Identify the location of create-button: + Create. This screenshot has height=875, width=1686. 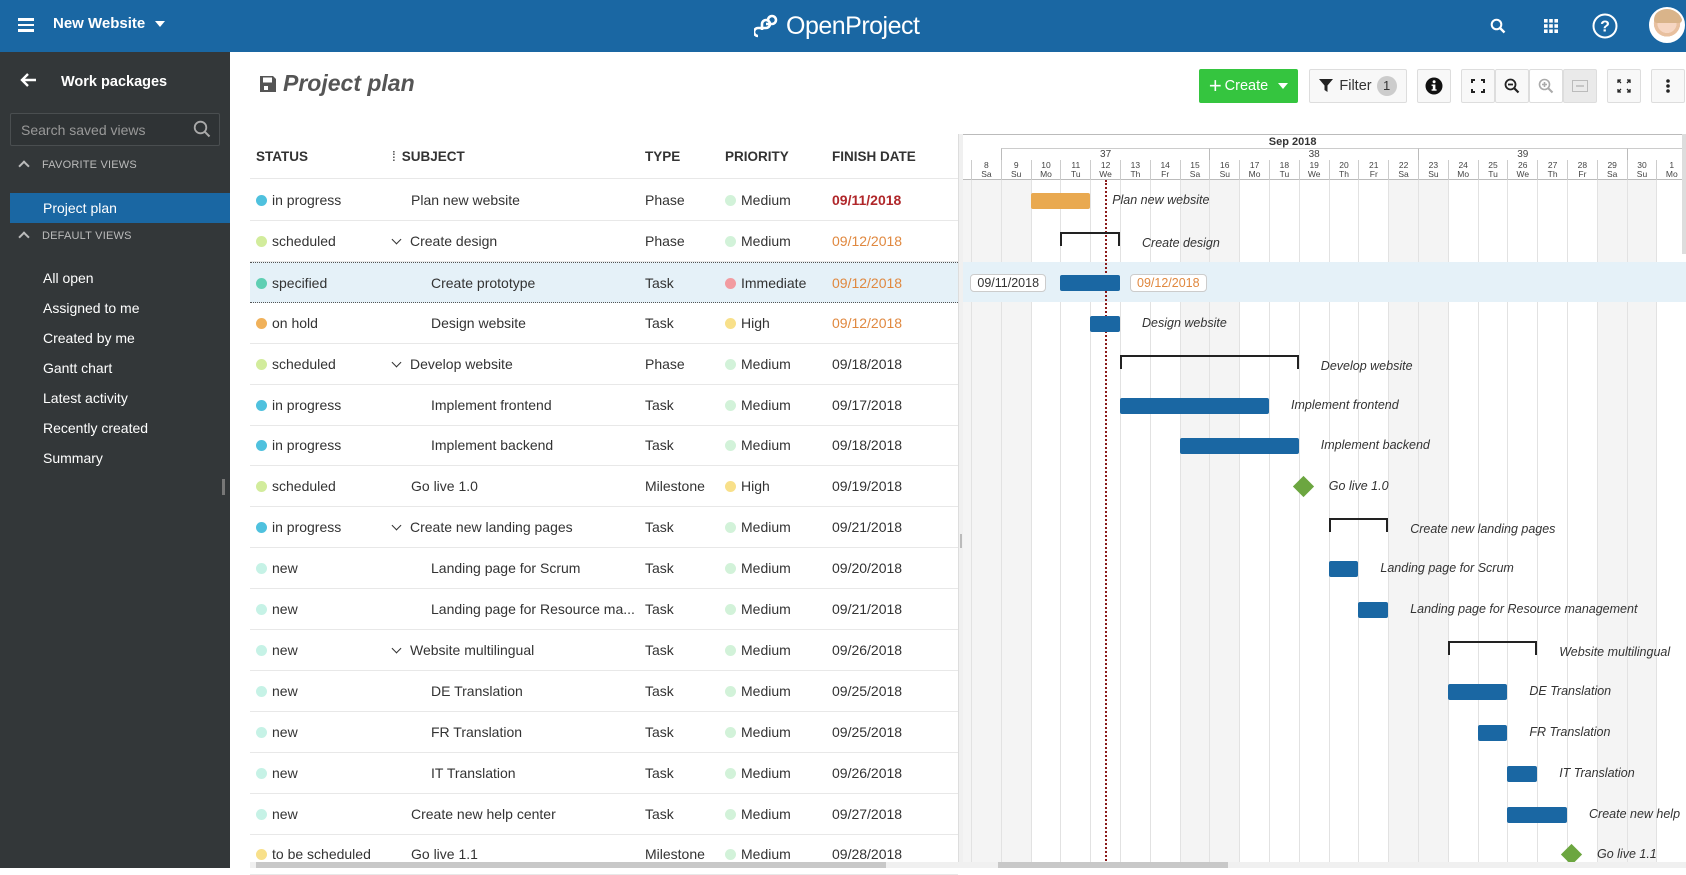
(1248, 86).